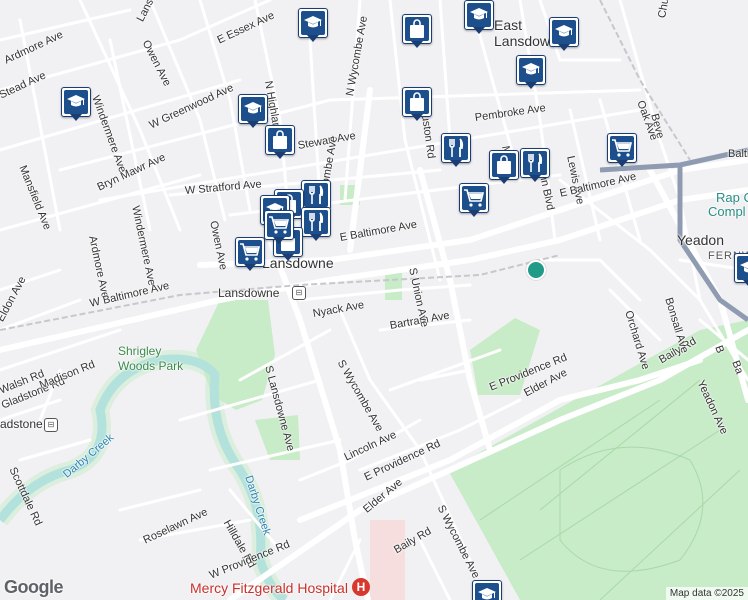  Describe the element at coordinates (34, 587) in the screenshot. I see `google-logo: Google` at that location.